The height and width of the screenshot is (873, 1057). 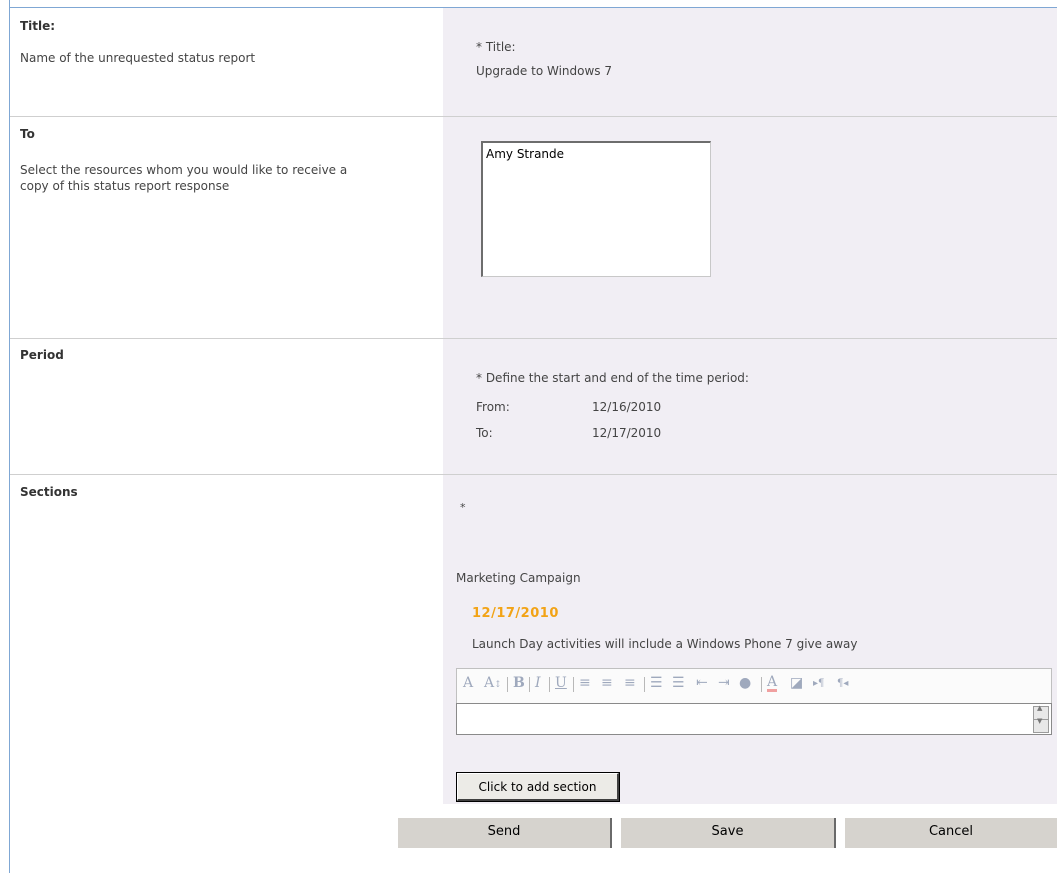 What do you see at coordinates (818, 683) in the screenshot?
I see `ltr-icon: ▸¶` at bounding box center [818, 683].